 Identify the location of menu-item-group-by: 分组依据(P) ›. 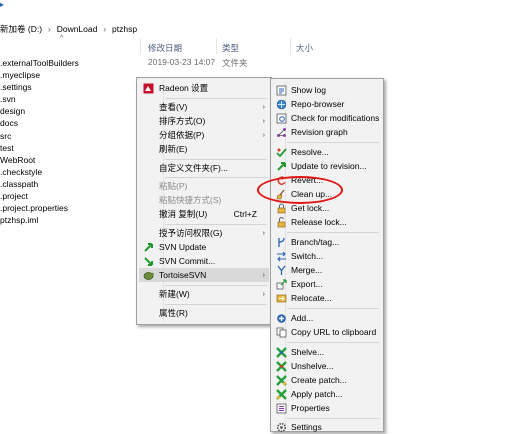
(204, 135).